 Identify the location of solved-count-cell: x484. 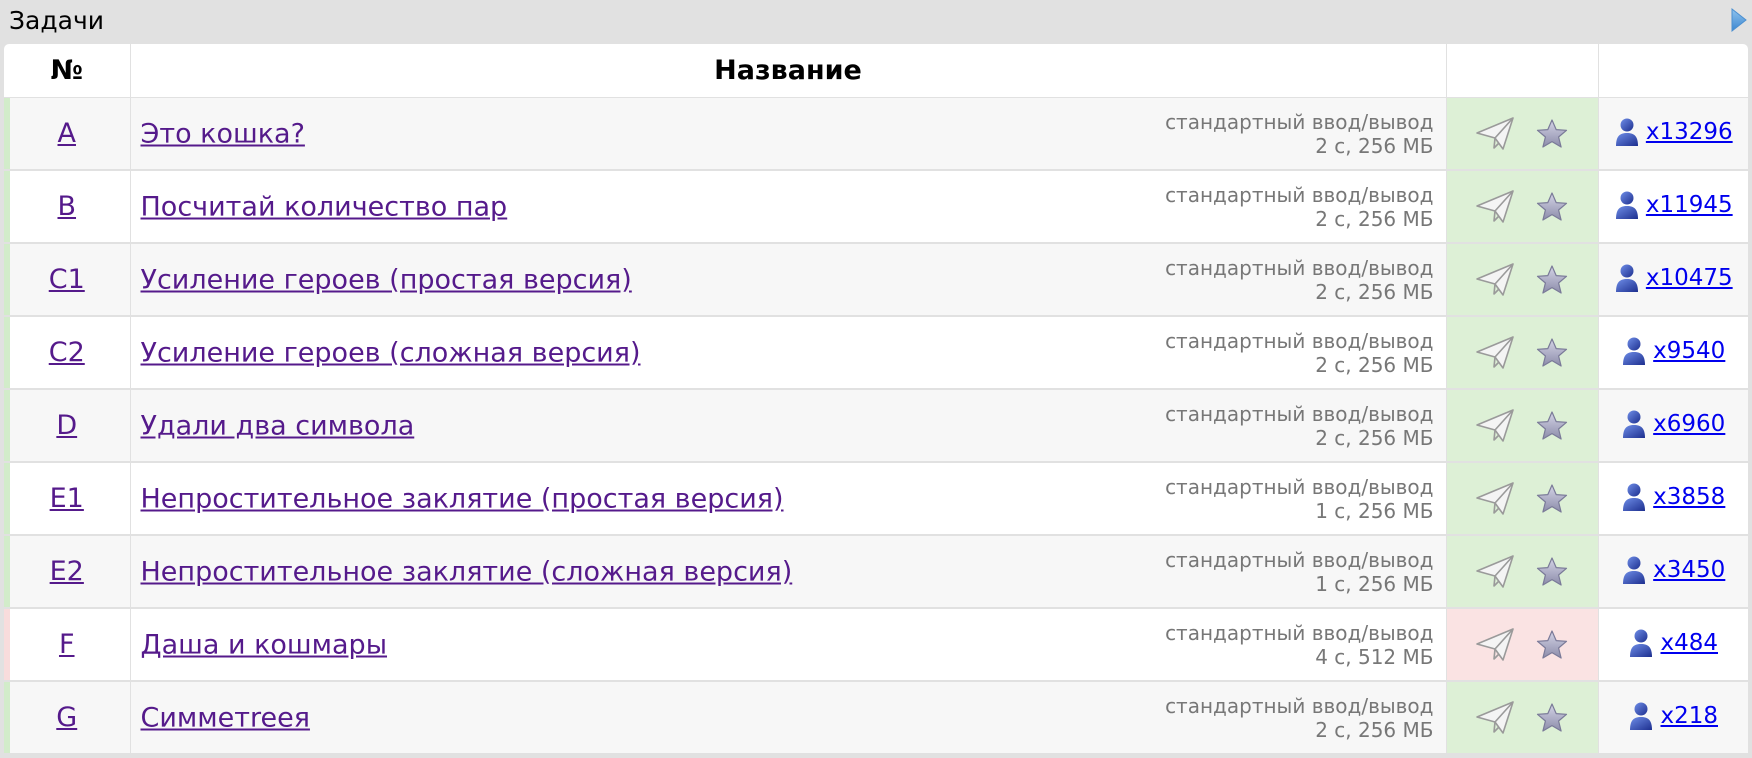
(1673, 645).